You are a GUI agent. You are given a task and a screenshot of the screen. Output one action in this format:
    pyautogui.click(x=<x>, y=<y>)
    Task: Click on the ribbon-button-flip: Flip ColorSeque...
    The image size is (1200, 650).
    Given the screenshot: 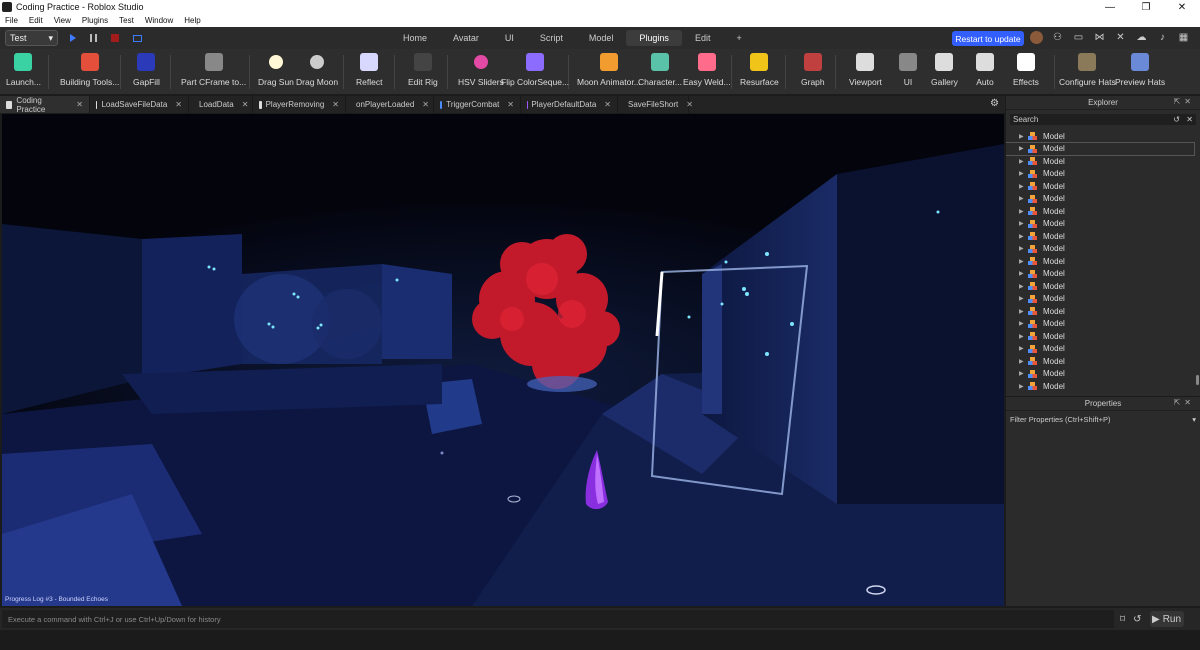 What is the action you would take?
    pyautogui.click(x=535, y=70)
    